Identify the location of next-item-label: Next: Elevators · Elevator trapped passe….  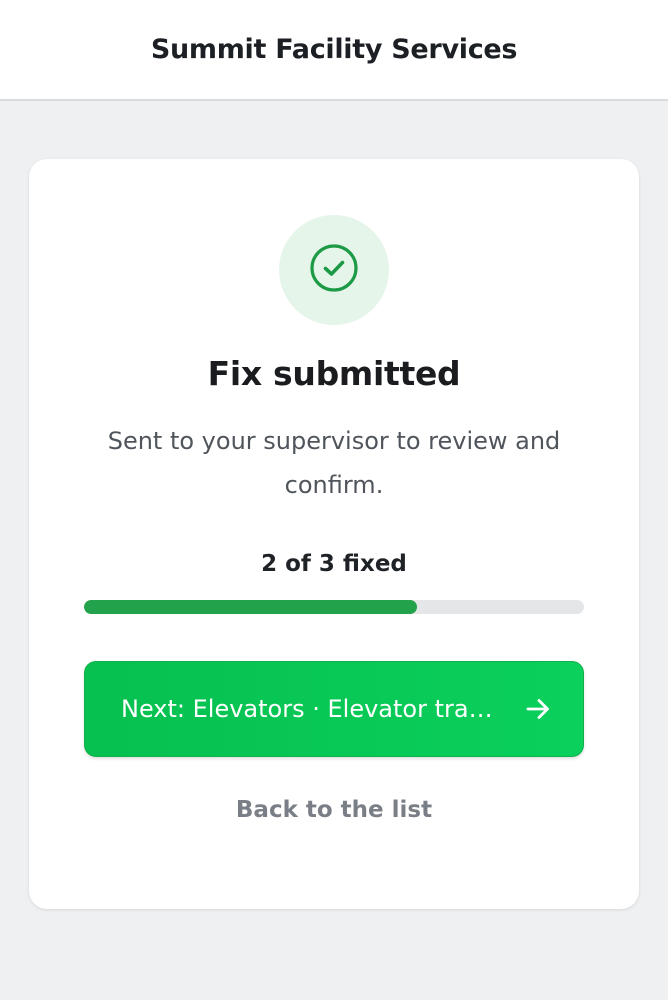
(322, 709).